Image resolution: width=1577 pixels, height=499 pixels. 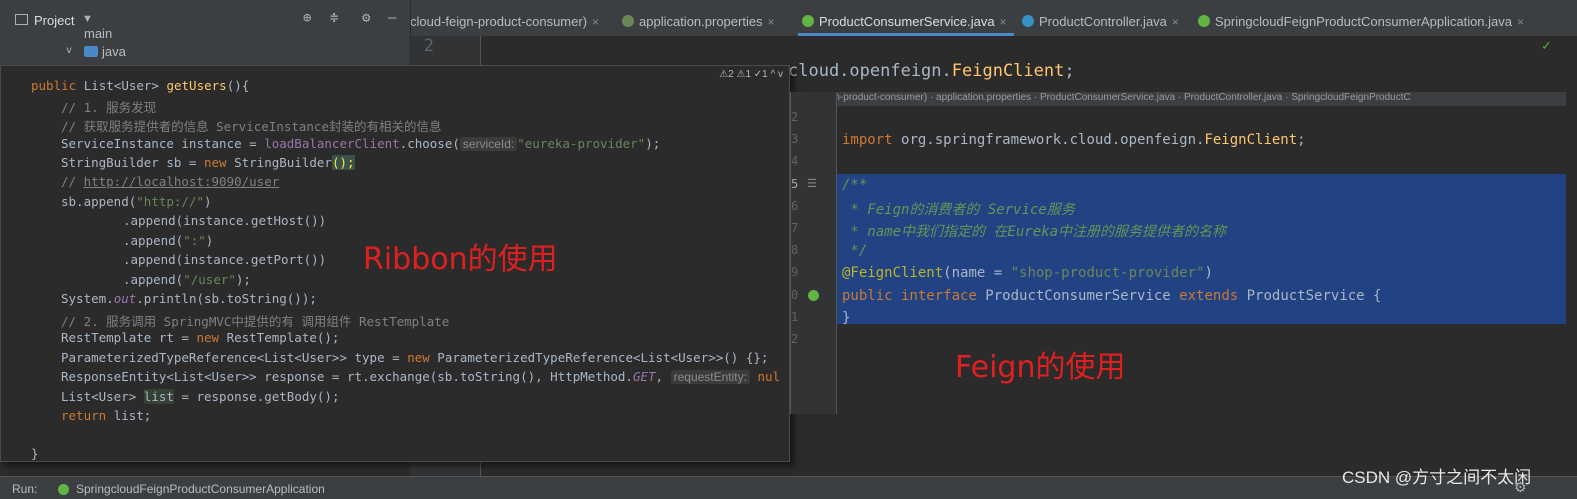 What do you see at coordinates (855, 185) in the screenshot?
I see `code-line: /**` at bounding box center [855, 185].